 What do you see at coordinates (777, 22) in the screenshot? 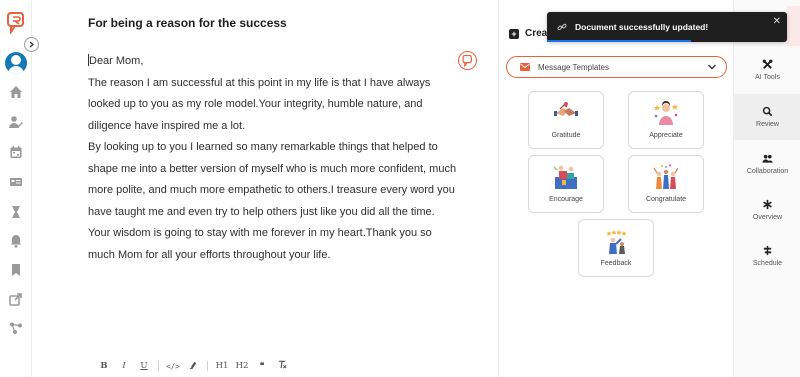
I see `close-icon: ✕` at bounding box center [777, 22].